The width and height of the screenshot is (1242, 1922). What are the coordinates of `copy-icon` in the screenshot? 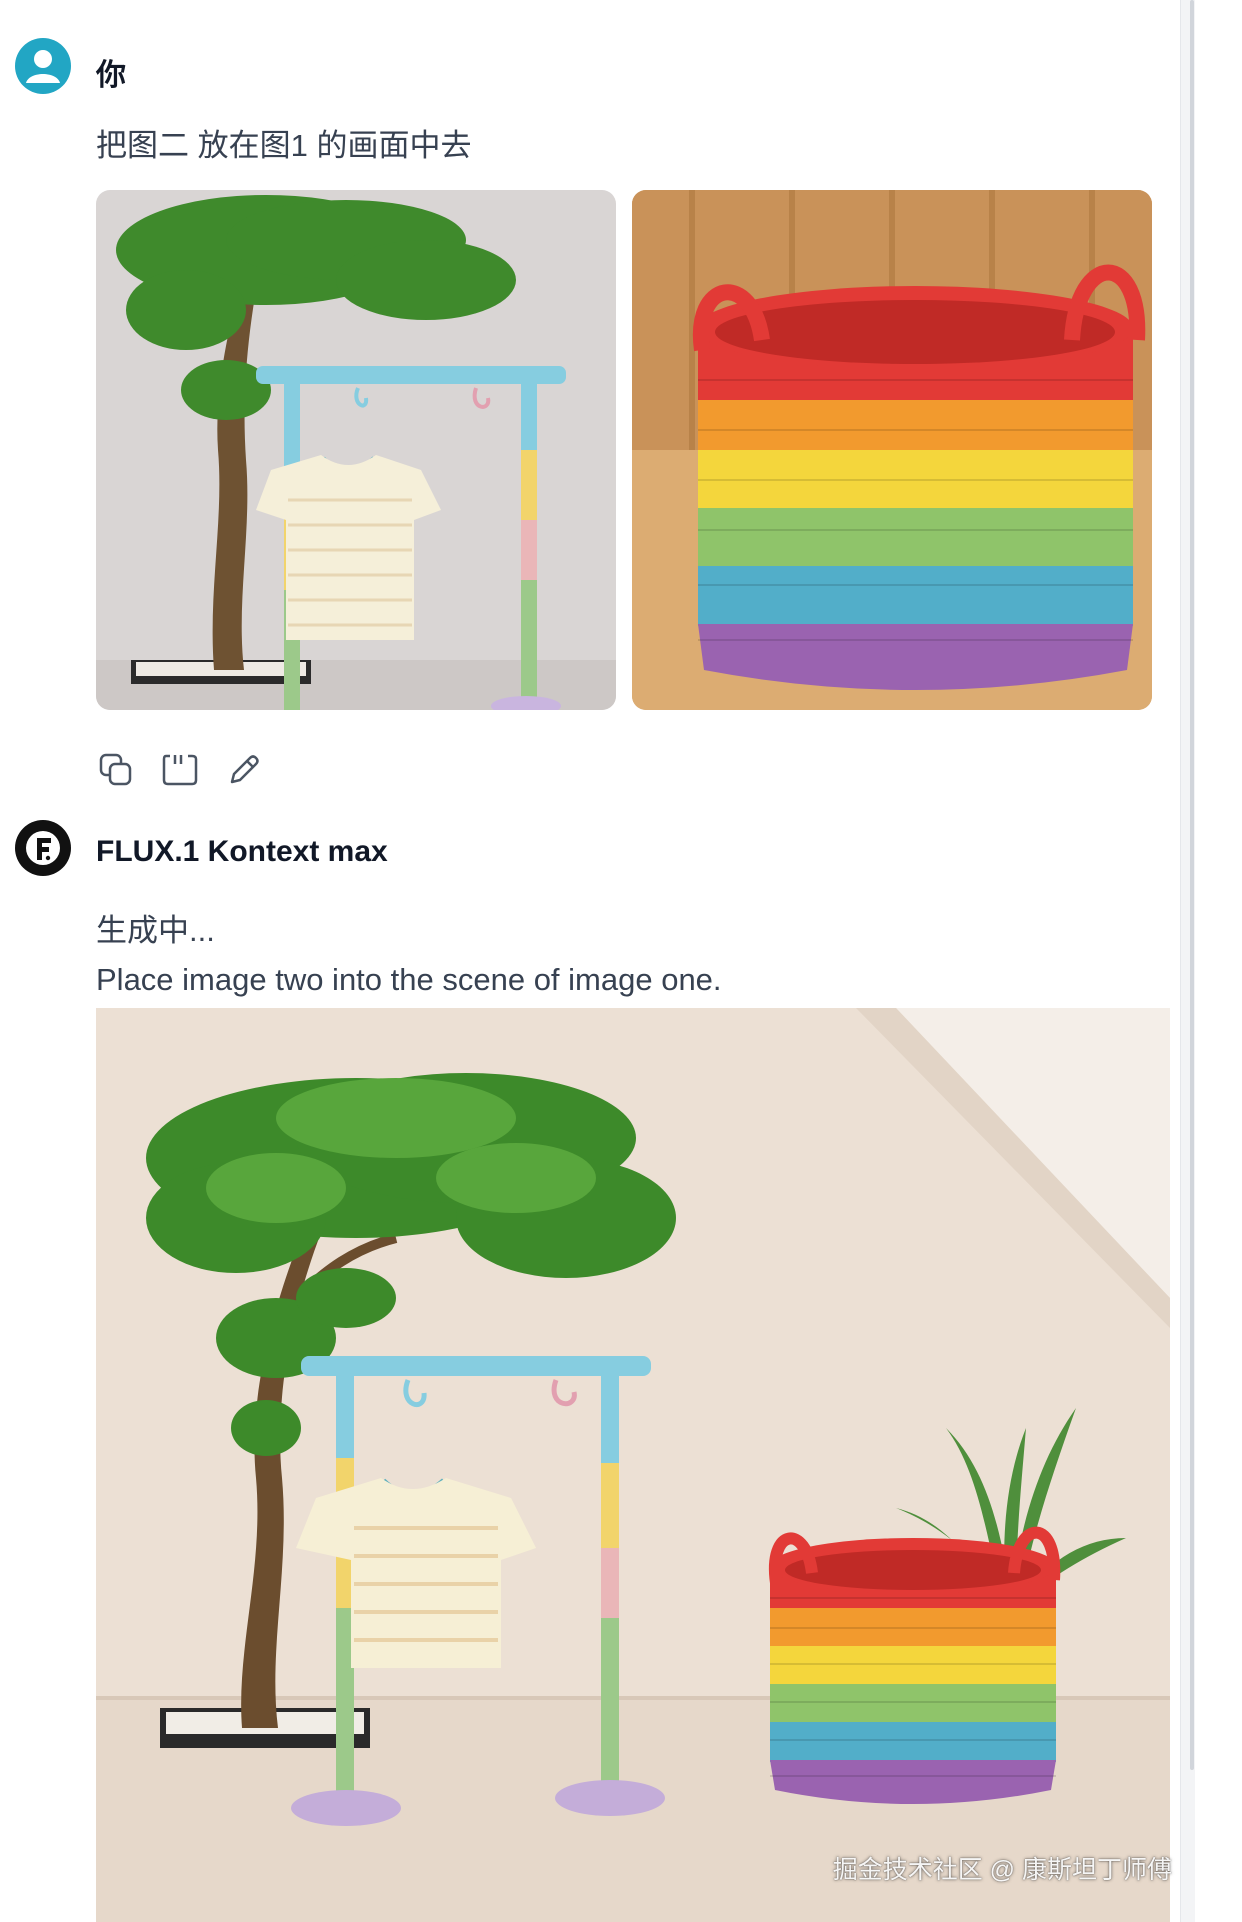 It's located at (116, 770).